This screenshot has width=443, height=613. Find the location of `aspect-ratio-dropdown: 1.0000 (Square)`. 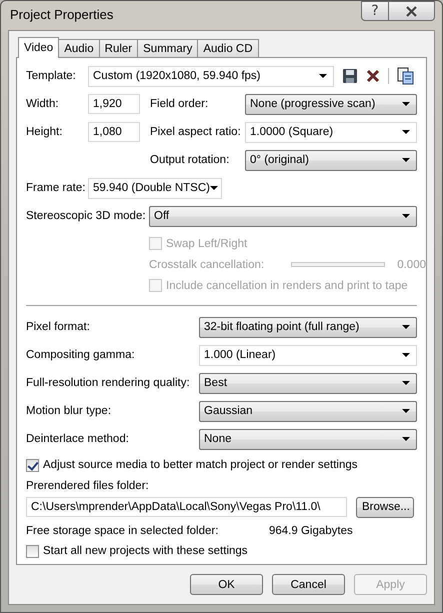

aspect-ratio-dropdown: 1.0000 (Square) is located at coordinates (331, 132).